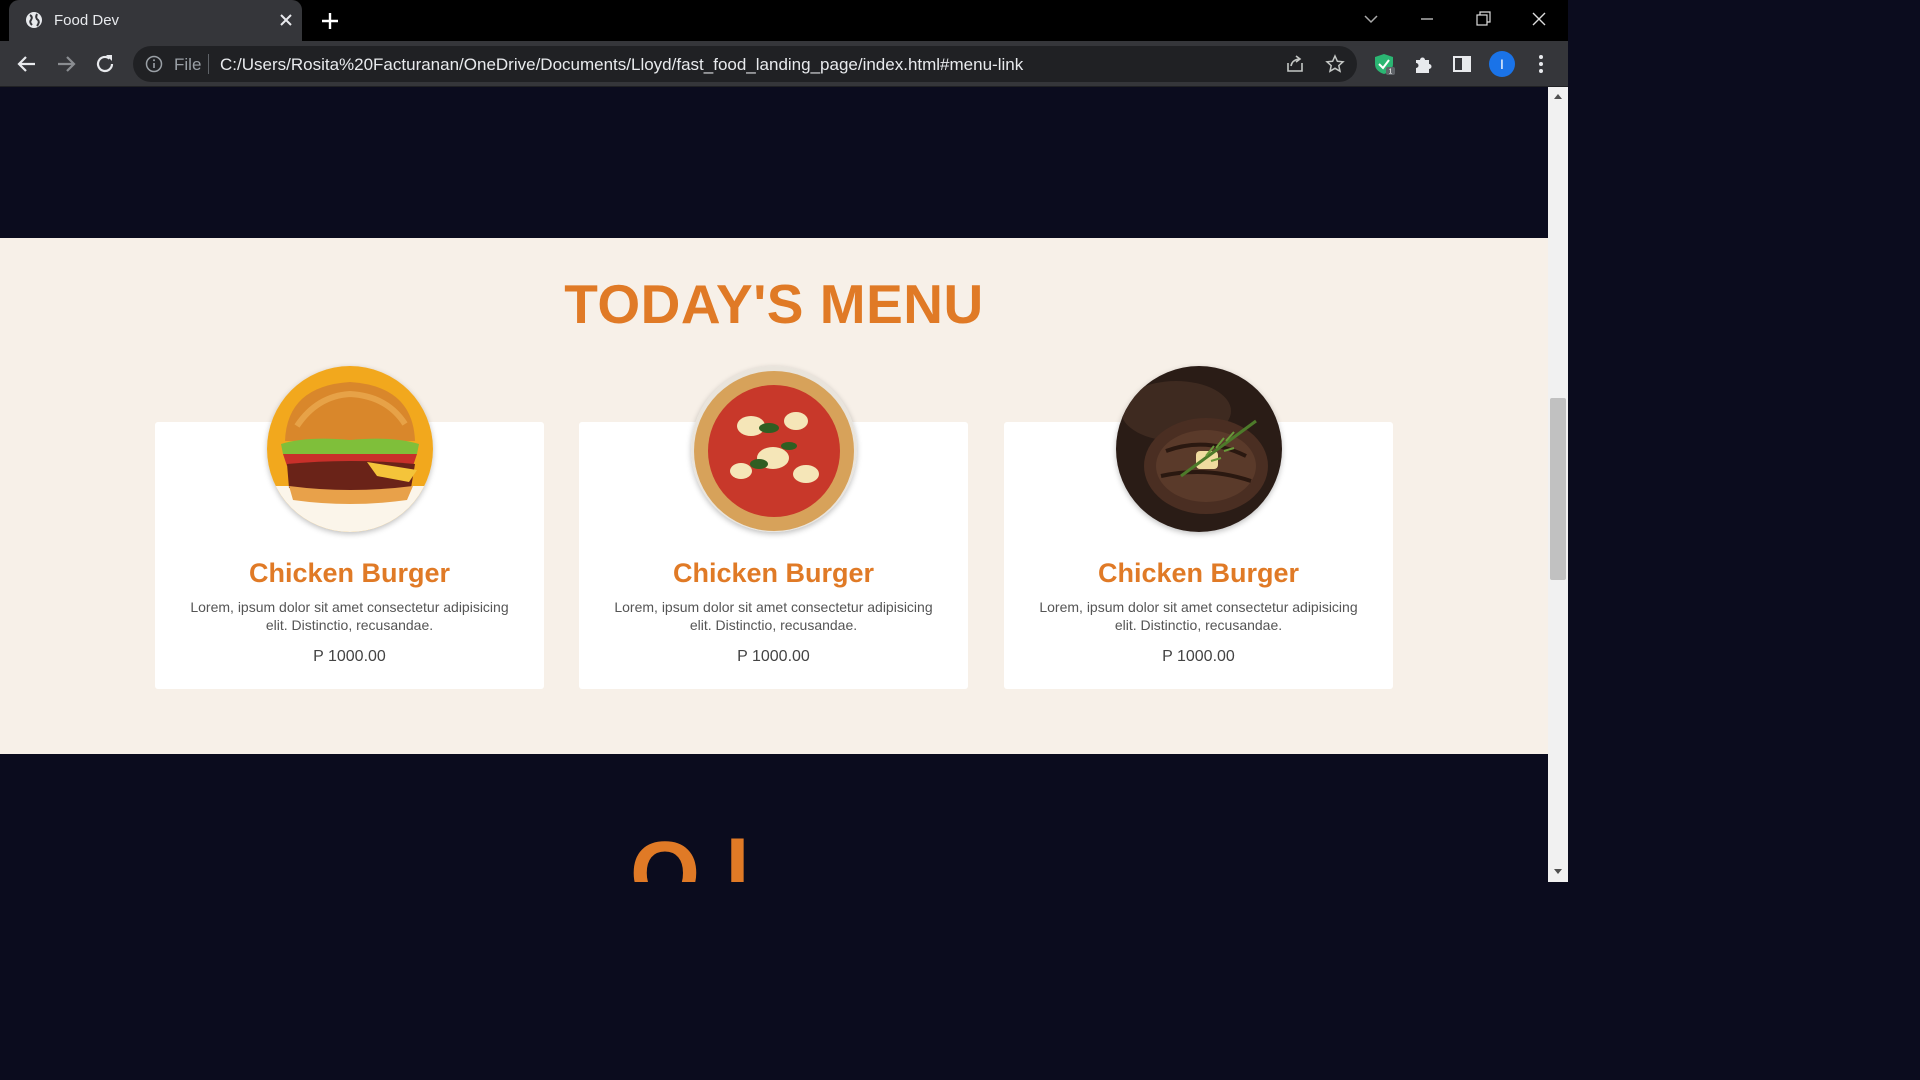 The height and width of the screenshot is (1080, 1920). What do you see at coordinates (87, 20) in the screenshot?
I see `tab-title: Food Dev` at bounding box center [87, 20].